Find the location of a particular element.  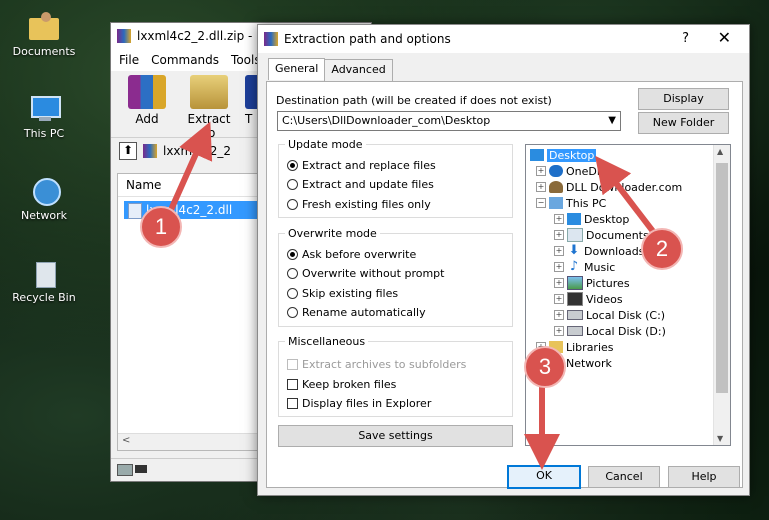

annotation-badge-1: 1 is located at coordinates (161, 227).